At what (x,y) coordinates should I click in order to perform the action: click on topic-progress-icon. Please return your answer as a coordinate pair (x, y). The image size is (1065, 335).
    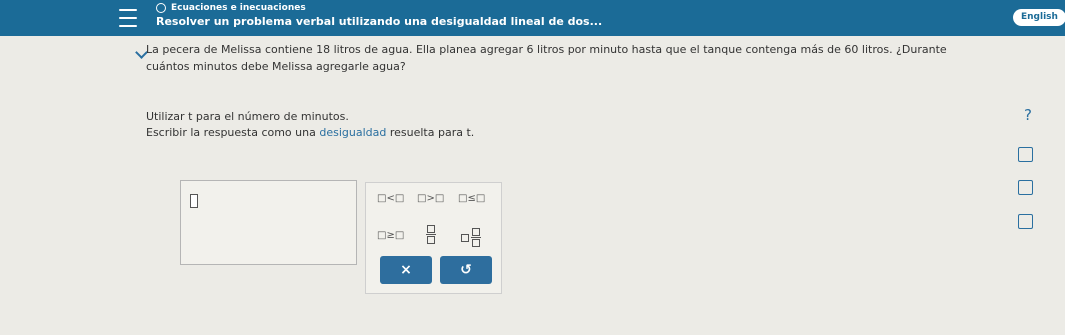
    Looking at the image, I should click on (161, 8).